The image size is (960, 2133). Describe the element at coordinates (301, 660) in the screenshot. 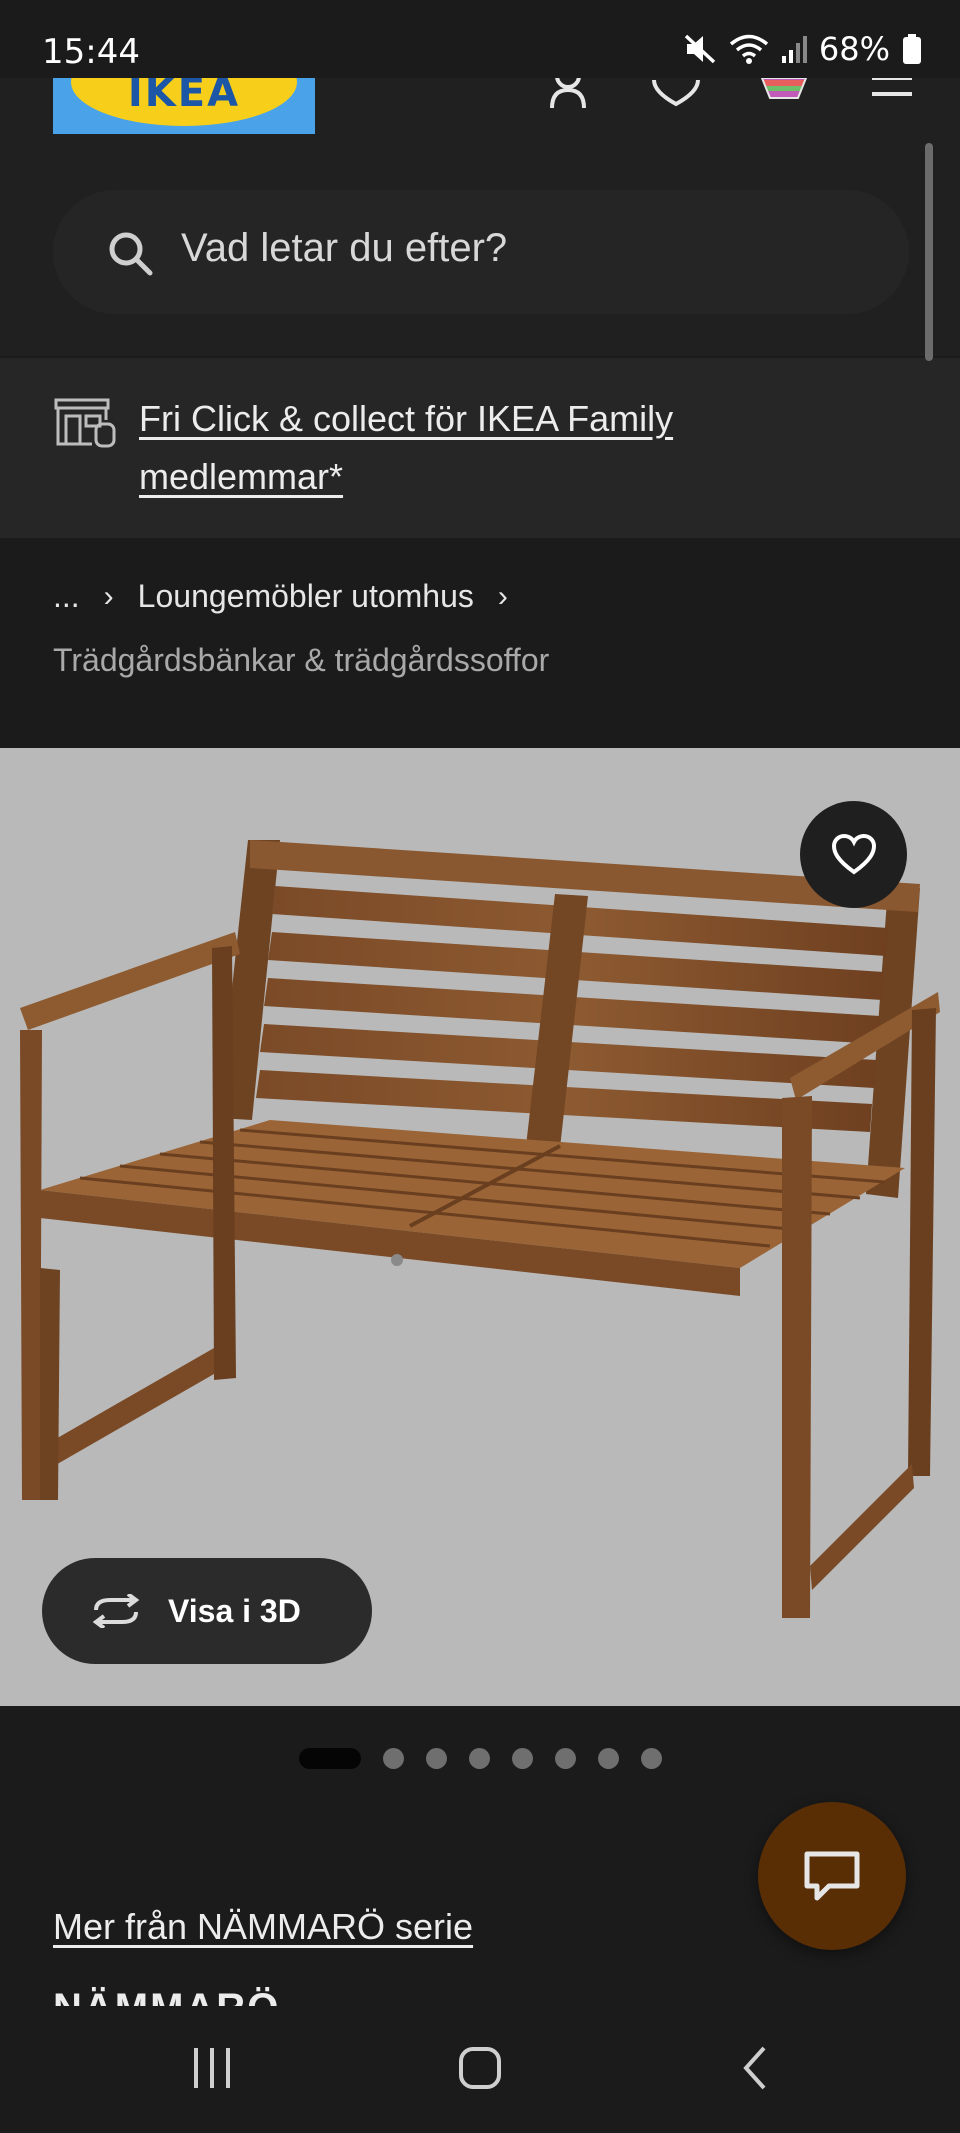

I see `breadcrumb-current: Trädgårdsbänkar & trädgårdssoffor` at that location.